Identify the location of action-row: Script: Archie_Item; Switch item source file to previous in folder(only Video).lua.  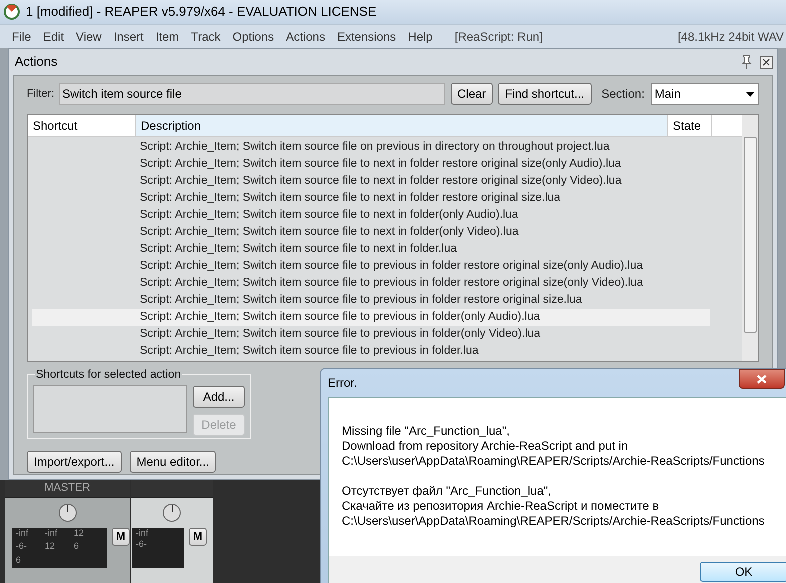
(371, 334).